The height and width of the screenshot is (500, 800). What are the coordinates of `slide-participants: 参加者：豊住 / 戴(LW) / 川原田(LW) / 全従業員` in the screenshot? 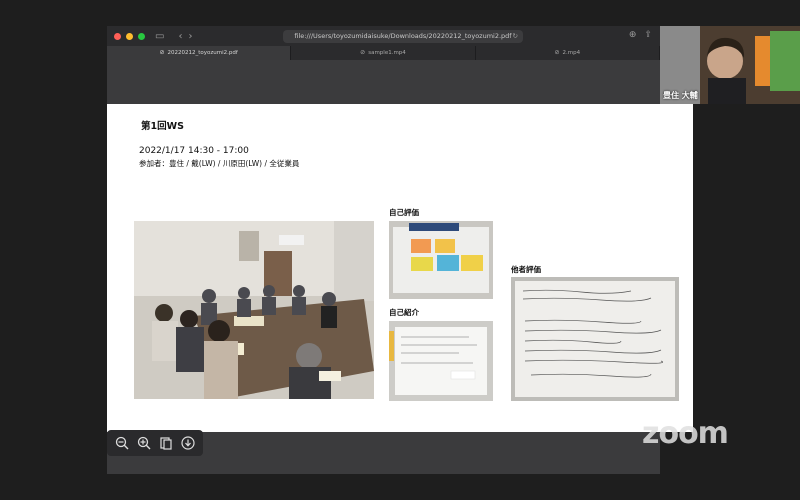 It's located at (219, 163).